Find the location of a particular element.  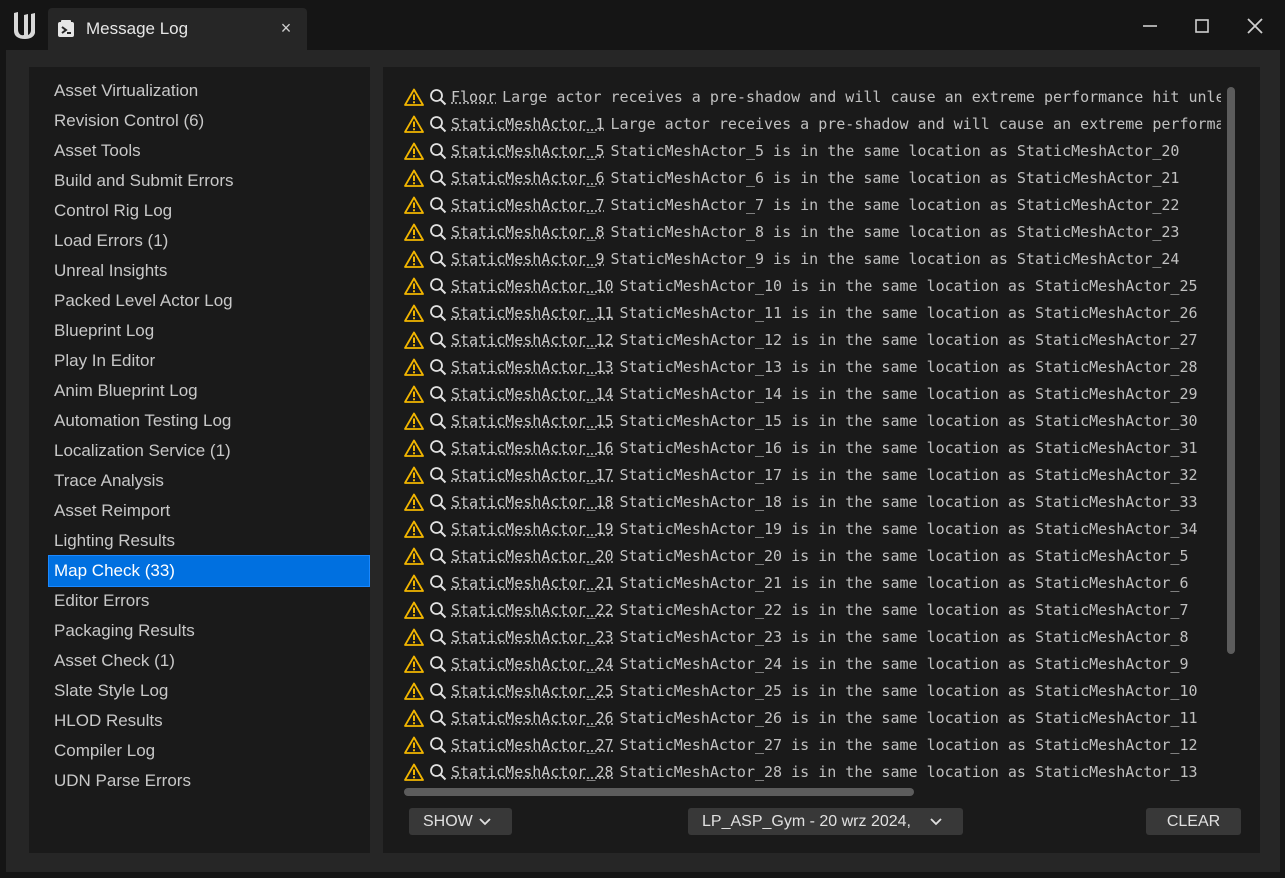

sidebar-item: Editor Errors is located at coordinates (209, 601).